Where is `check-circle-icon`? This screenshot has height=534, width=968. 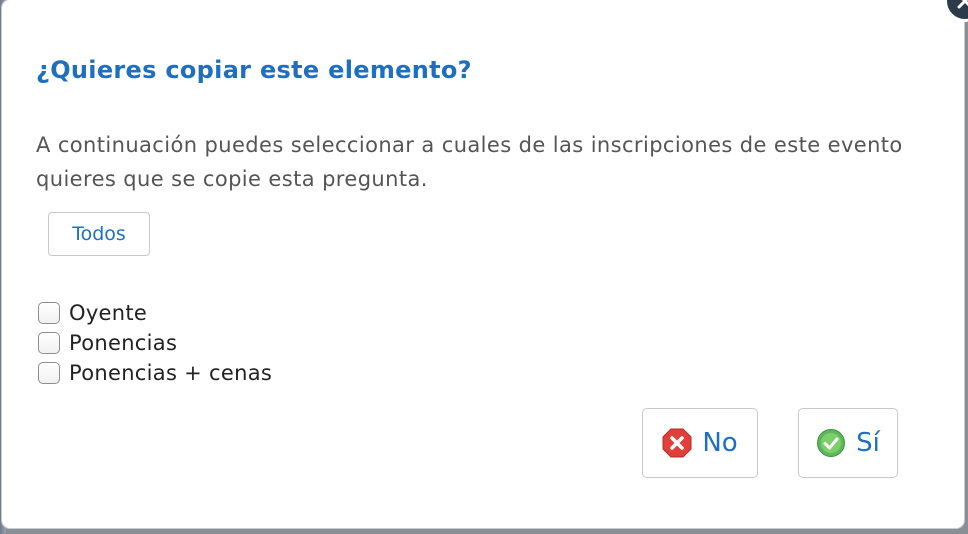
check-circle-icon is located at coordinates (831, 443).